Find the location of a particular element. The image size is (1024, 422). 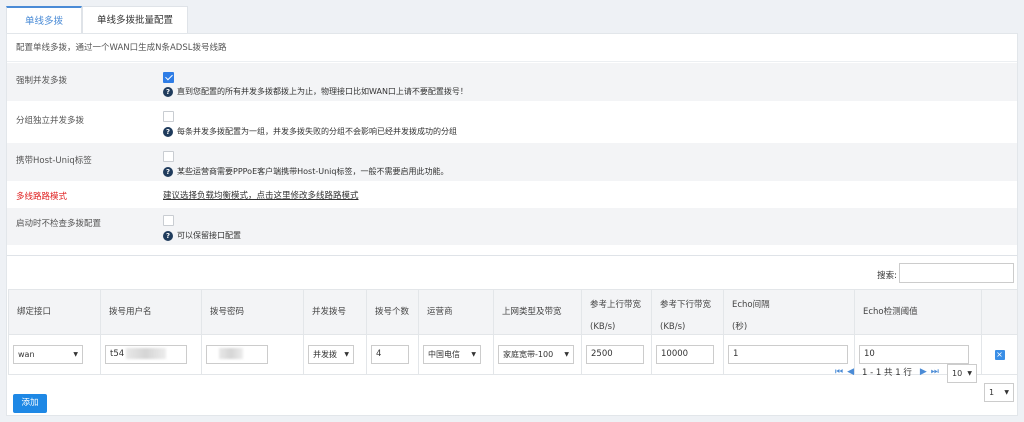

tab-bar: 单线多拨 单线多拨批量配置 is located at coordinates (512, 19).